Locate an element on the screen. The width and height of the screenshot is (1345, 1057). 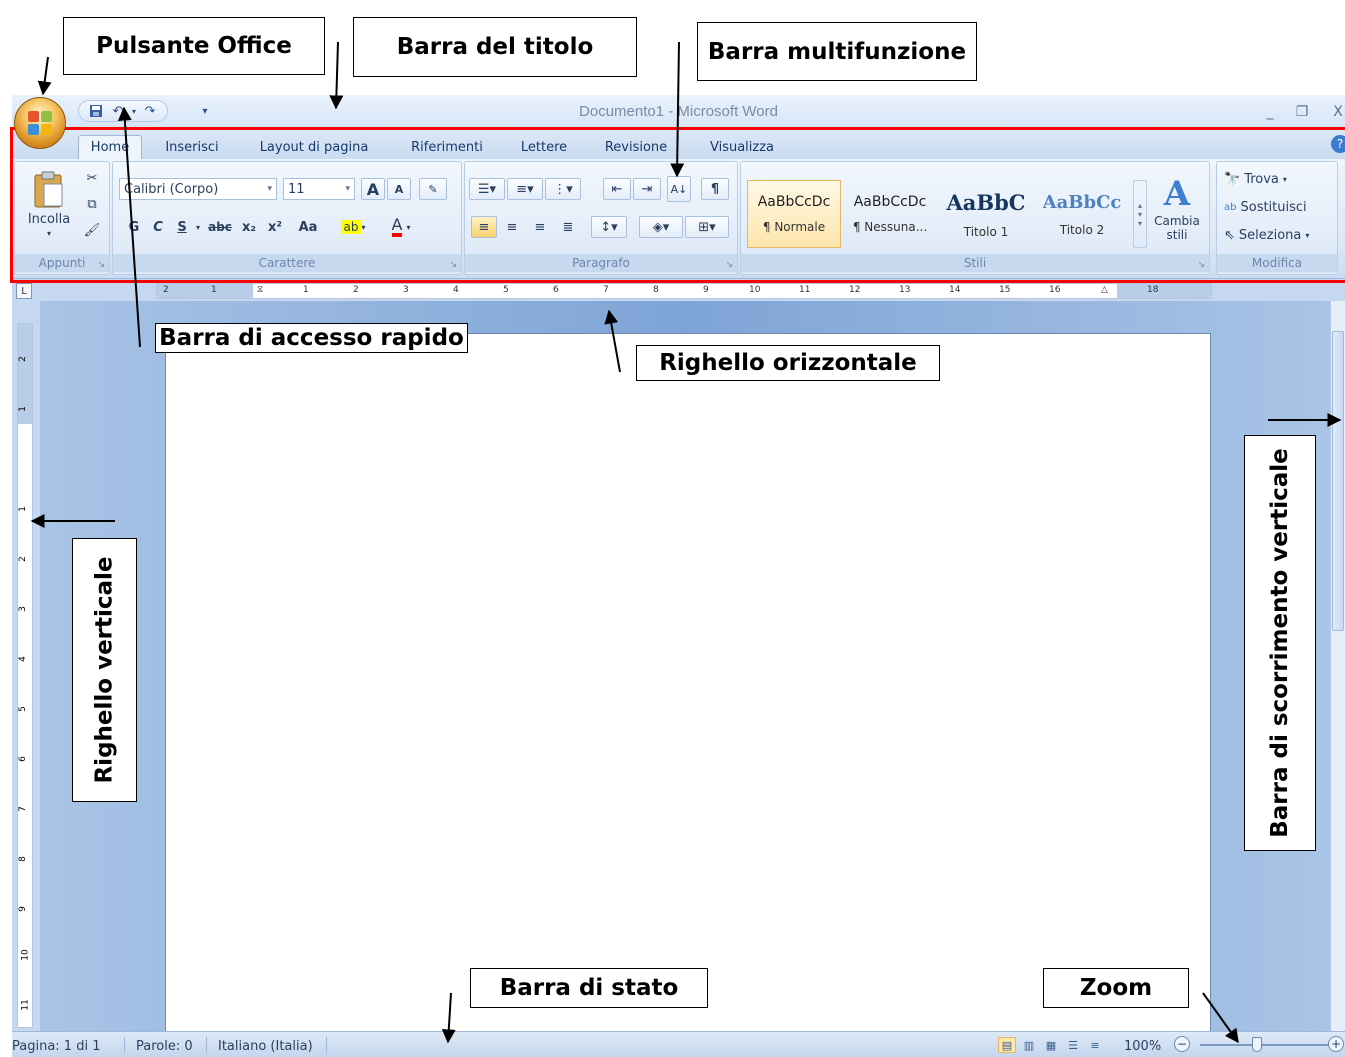
window-title: Documento1 - Microsoft Word is located at coordinates (678, 111).